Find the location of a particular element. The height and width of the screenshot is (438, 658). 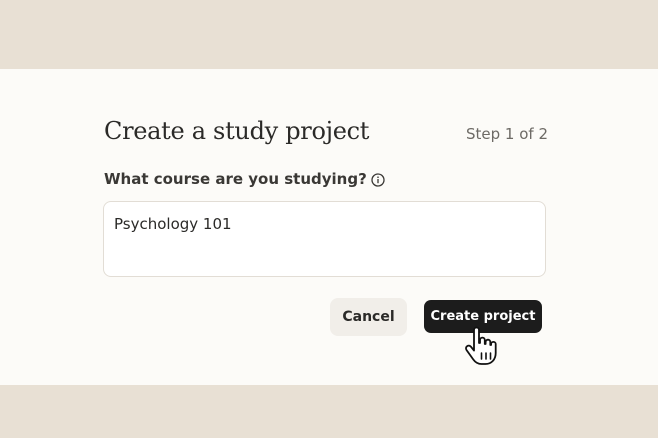

step-indicator: Step 1 of 2 is located at coordinates (506, 134).